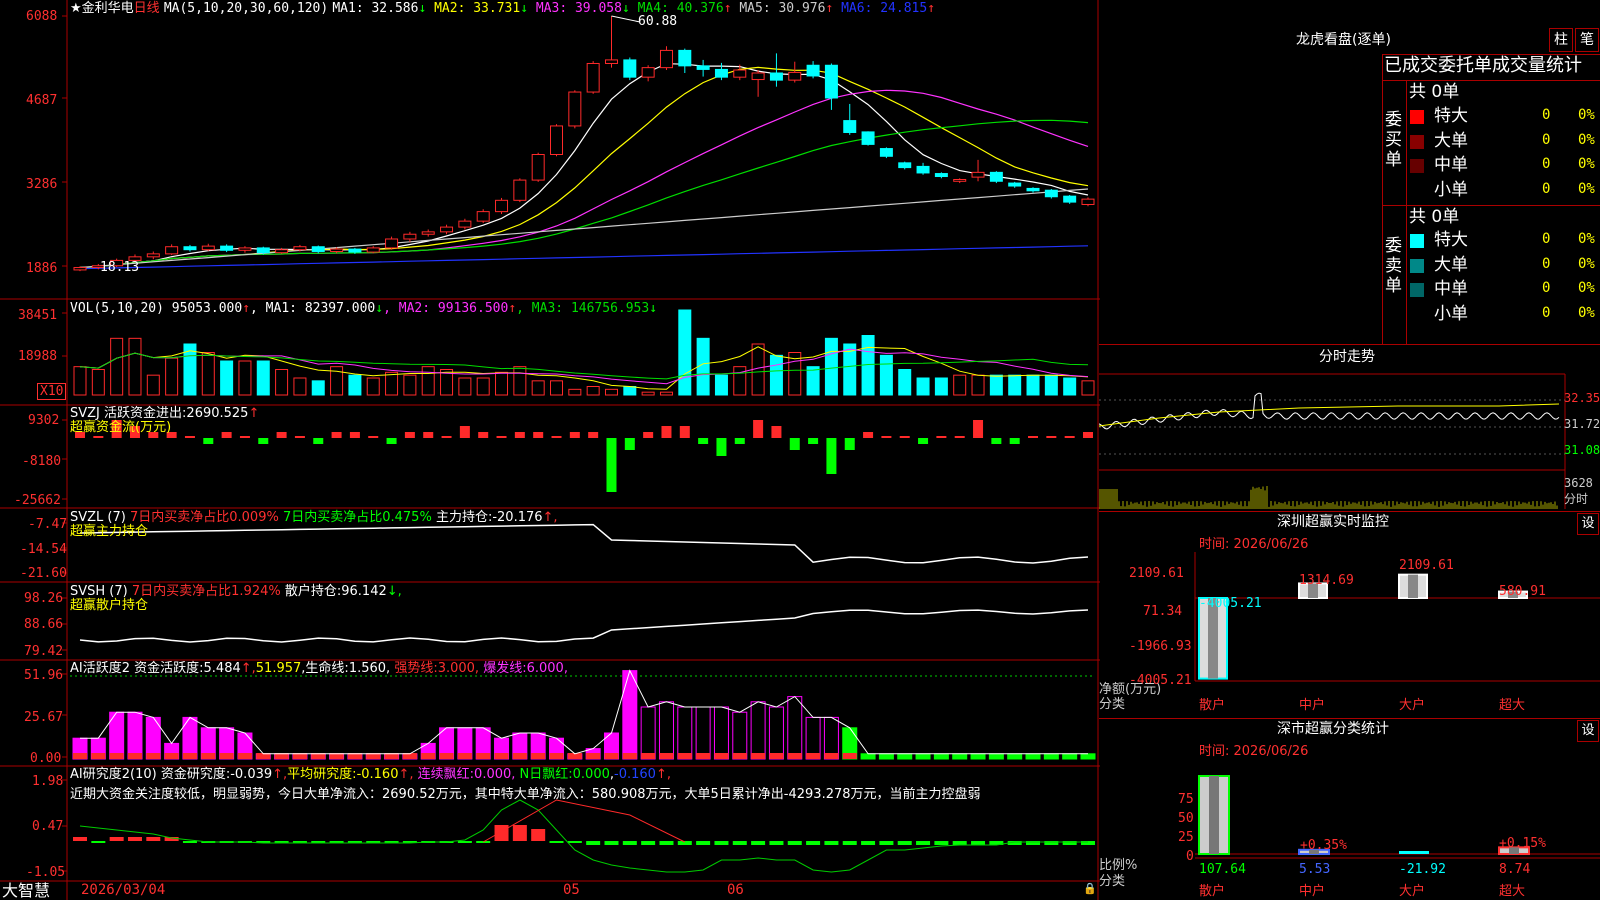 The image size is (1600, 900). I want to click on svzl-arrow: ↑,, so click(550, 517).